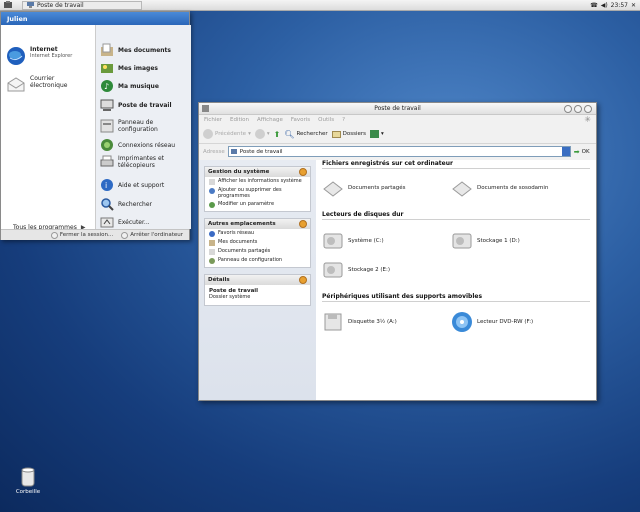 This screenshot has width=640, height=512. Describe the element at coordinates (257, 261) in the screenshot. I see `place-link: Panneau de configuration` at that location.